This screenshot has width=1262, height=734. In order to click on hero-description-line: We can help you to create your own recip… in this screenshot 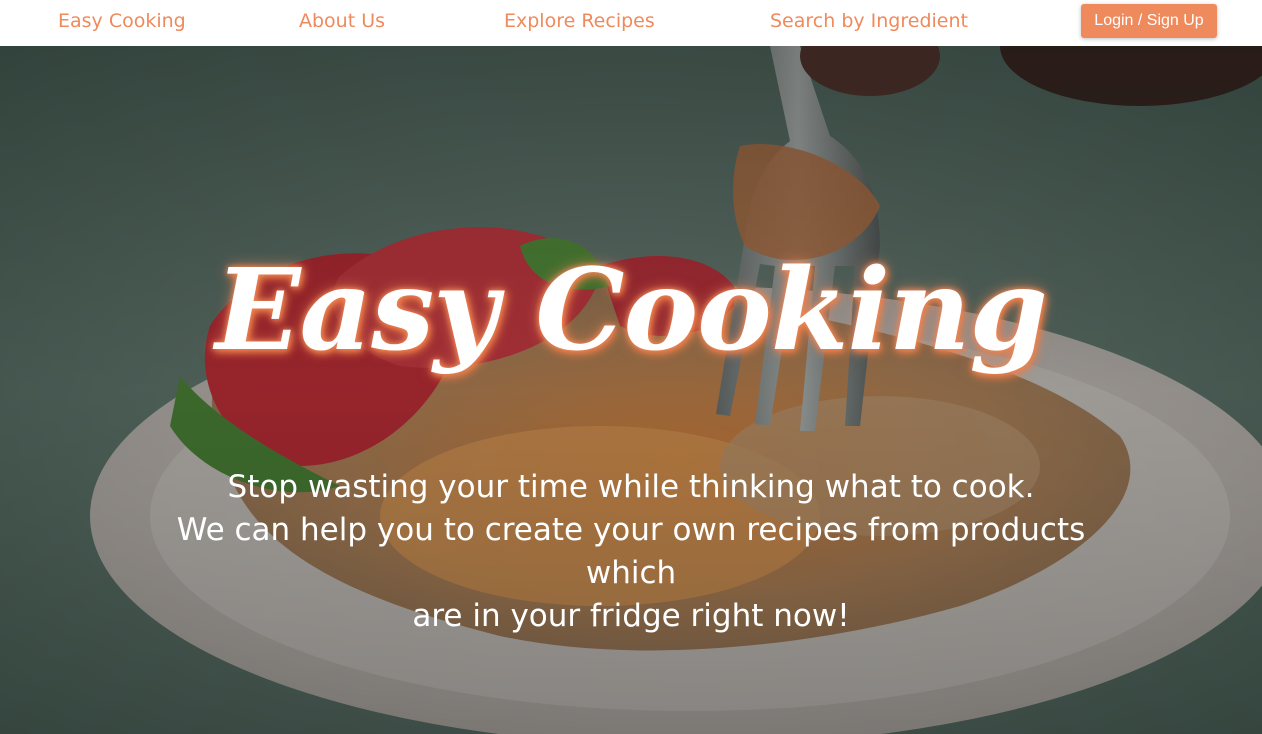, I will do `click(631, 551)`.